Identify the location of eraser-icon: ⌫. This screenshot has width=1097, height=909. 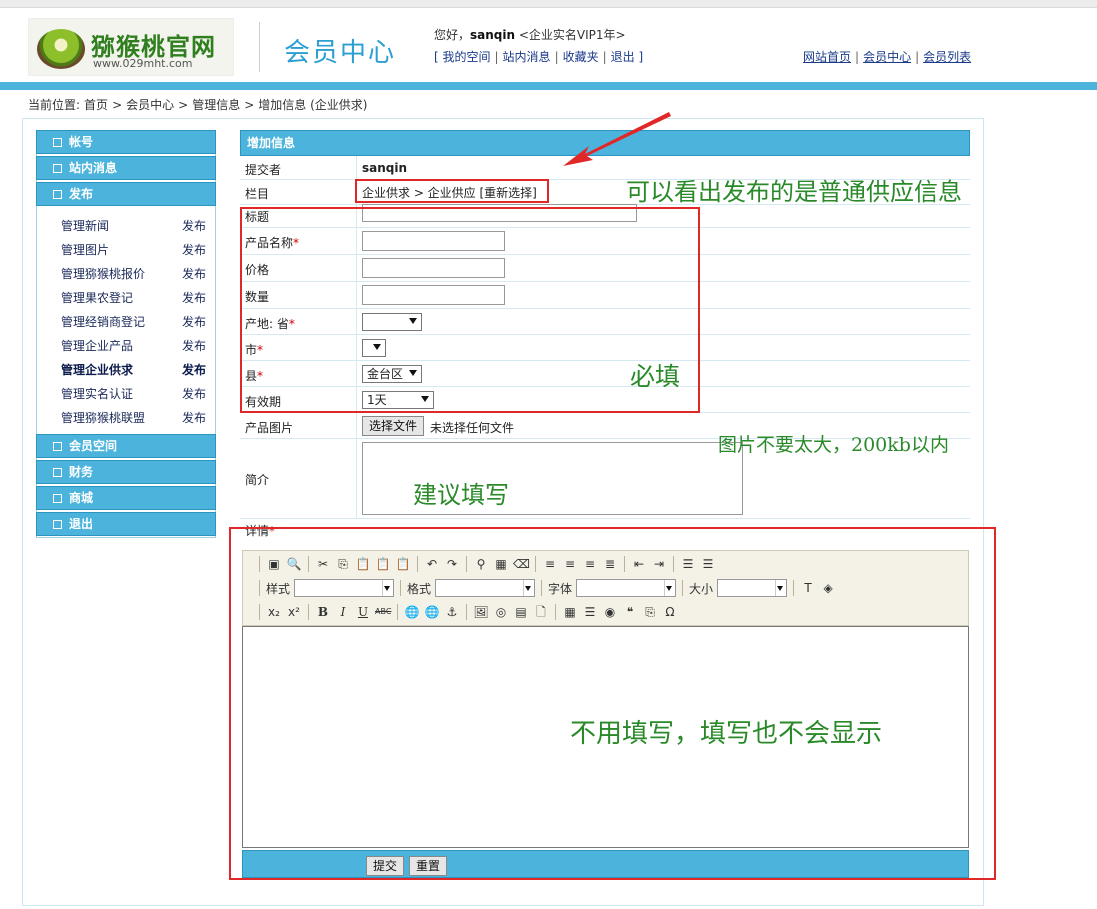
(521, 564).